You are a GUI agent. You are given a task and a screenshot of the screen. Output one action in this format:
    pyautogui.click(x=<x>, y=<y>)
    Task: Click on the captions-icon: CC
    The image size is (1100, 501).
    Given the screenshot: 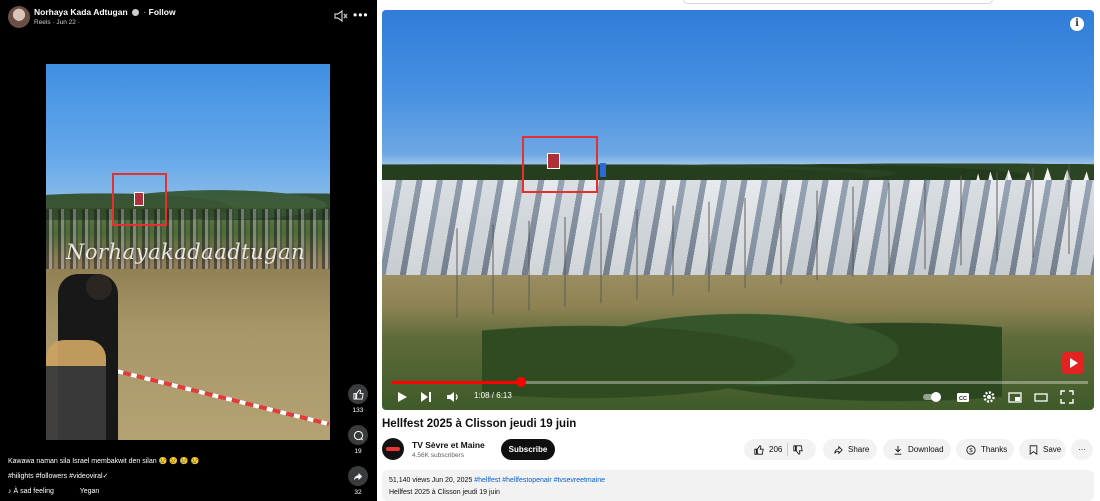 What is the action you would take?
    pyautogui.click(x=963, y=397)
    